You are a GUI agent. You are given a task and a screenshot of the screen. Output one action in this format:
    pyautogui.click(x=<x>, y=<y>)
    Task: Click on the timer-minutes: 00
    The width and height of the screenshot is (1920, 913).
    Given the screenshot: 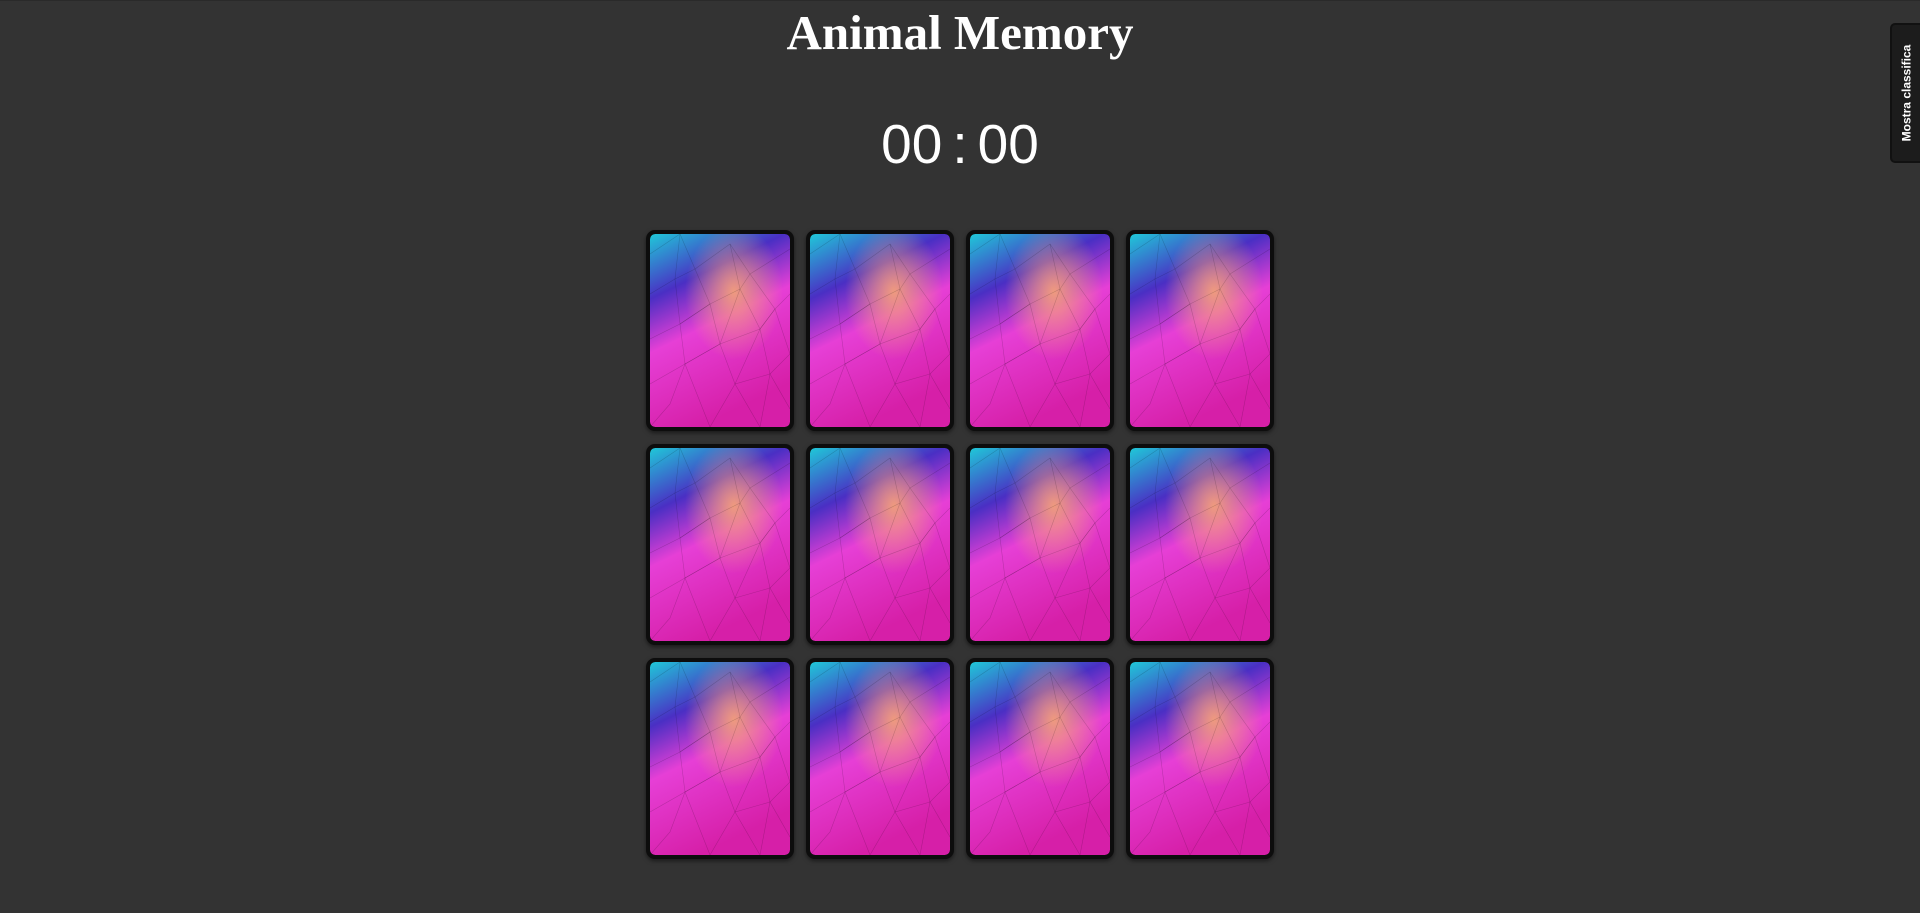 What is the action you would take?
    pyautogui.click(x=912, y=144)
    